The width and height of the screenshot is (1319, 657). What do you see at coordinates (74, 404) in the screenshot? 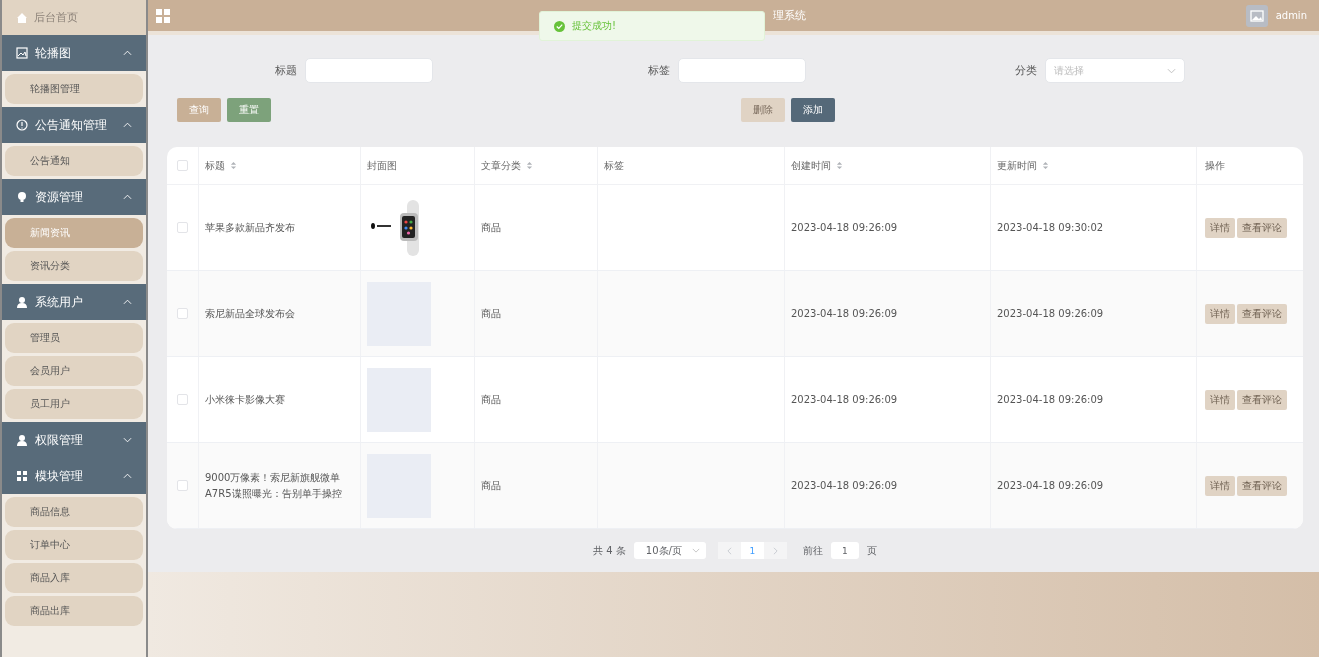
I see `sidebar-item: 员工用户` at bounding box center [74, 404].